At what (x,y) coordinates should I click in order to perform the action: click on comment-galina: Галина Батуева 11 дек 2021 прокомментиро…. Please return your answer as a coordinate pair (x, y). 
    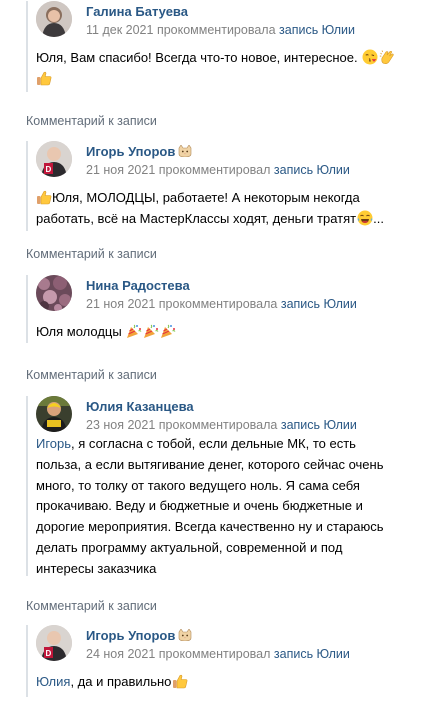
    Looking at the image, I should click on (228, 46).